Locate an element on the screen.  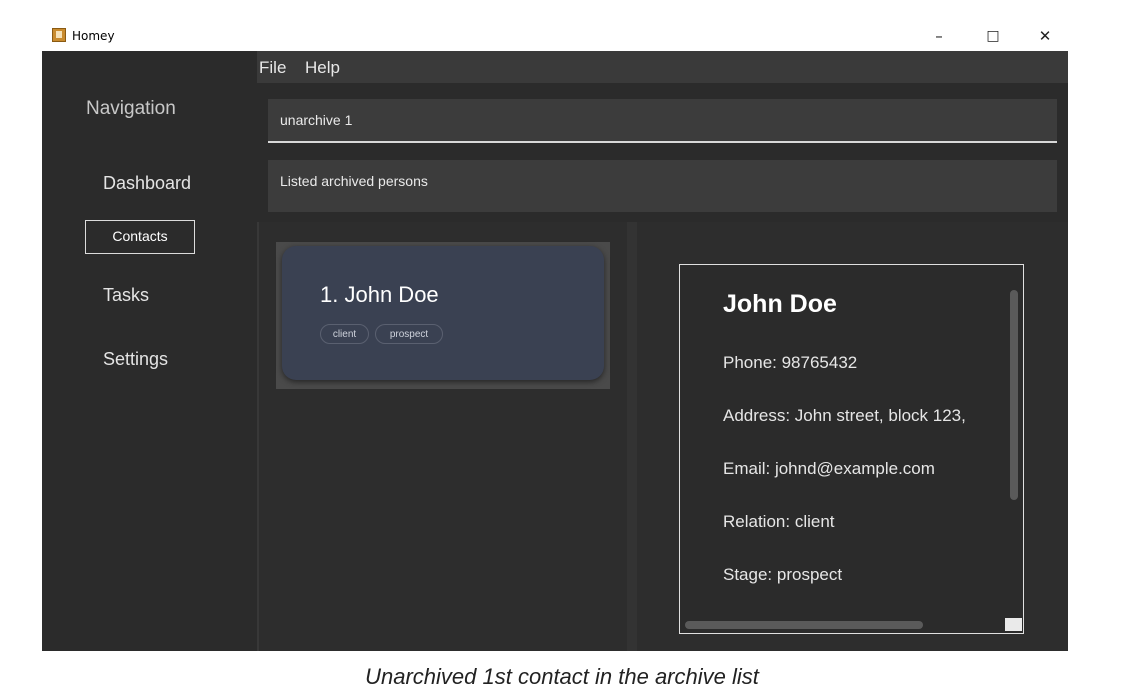
tag-prospect: prospect is located at coordinates (409, 334).